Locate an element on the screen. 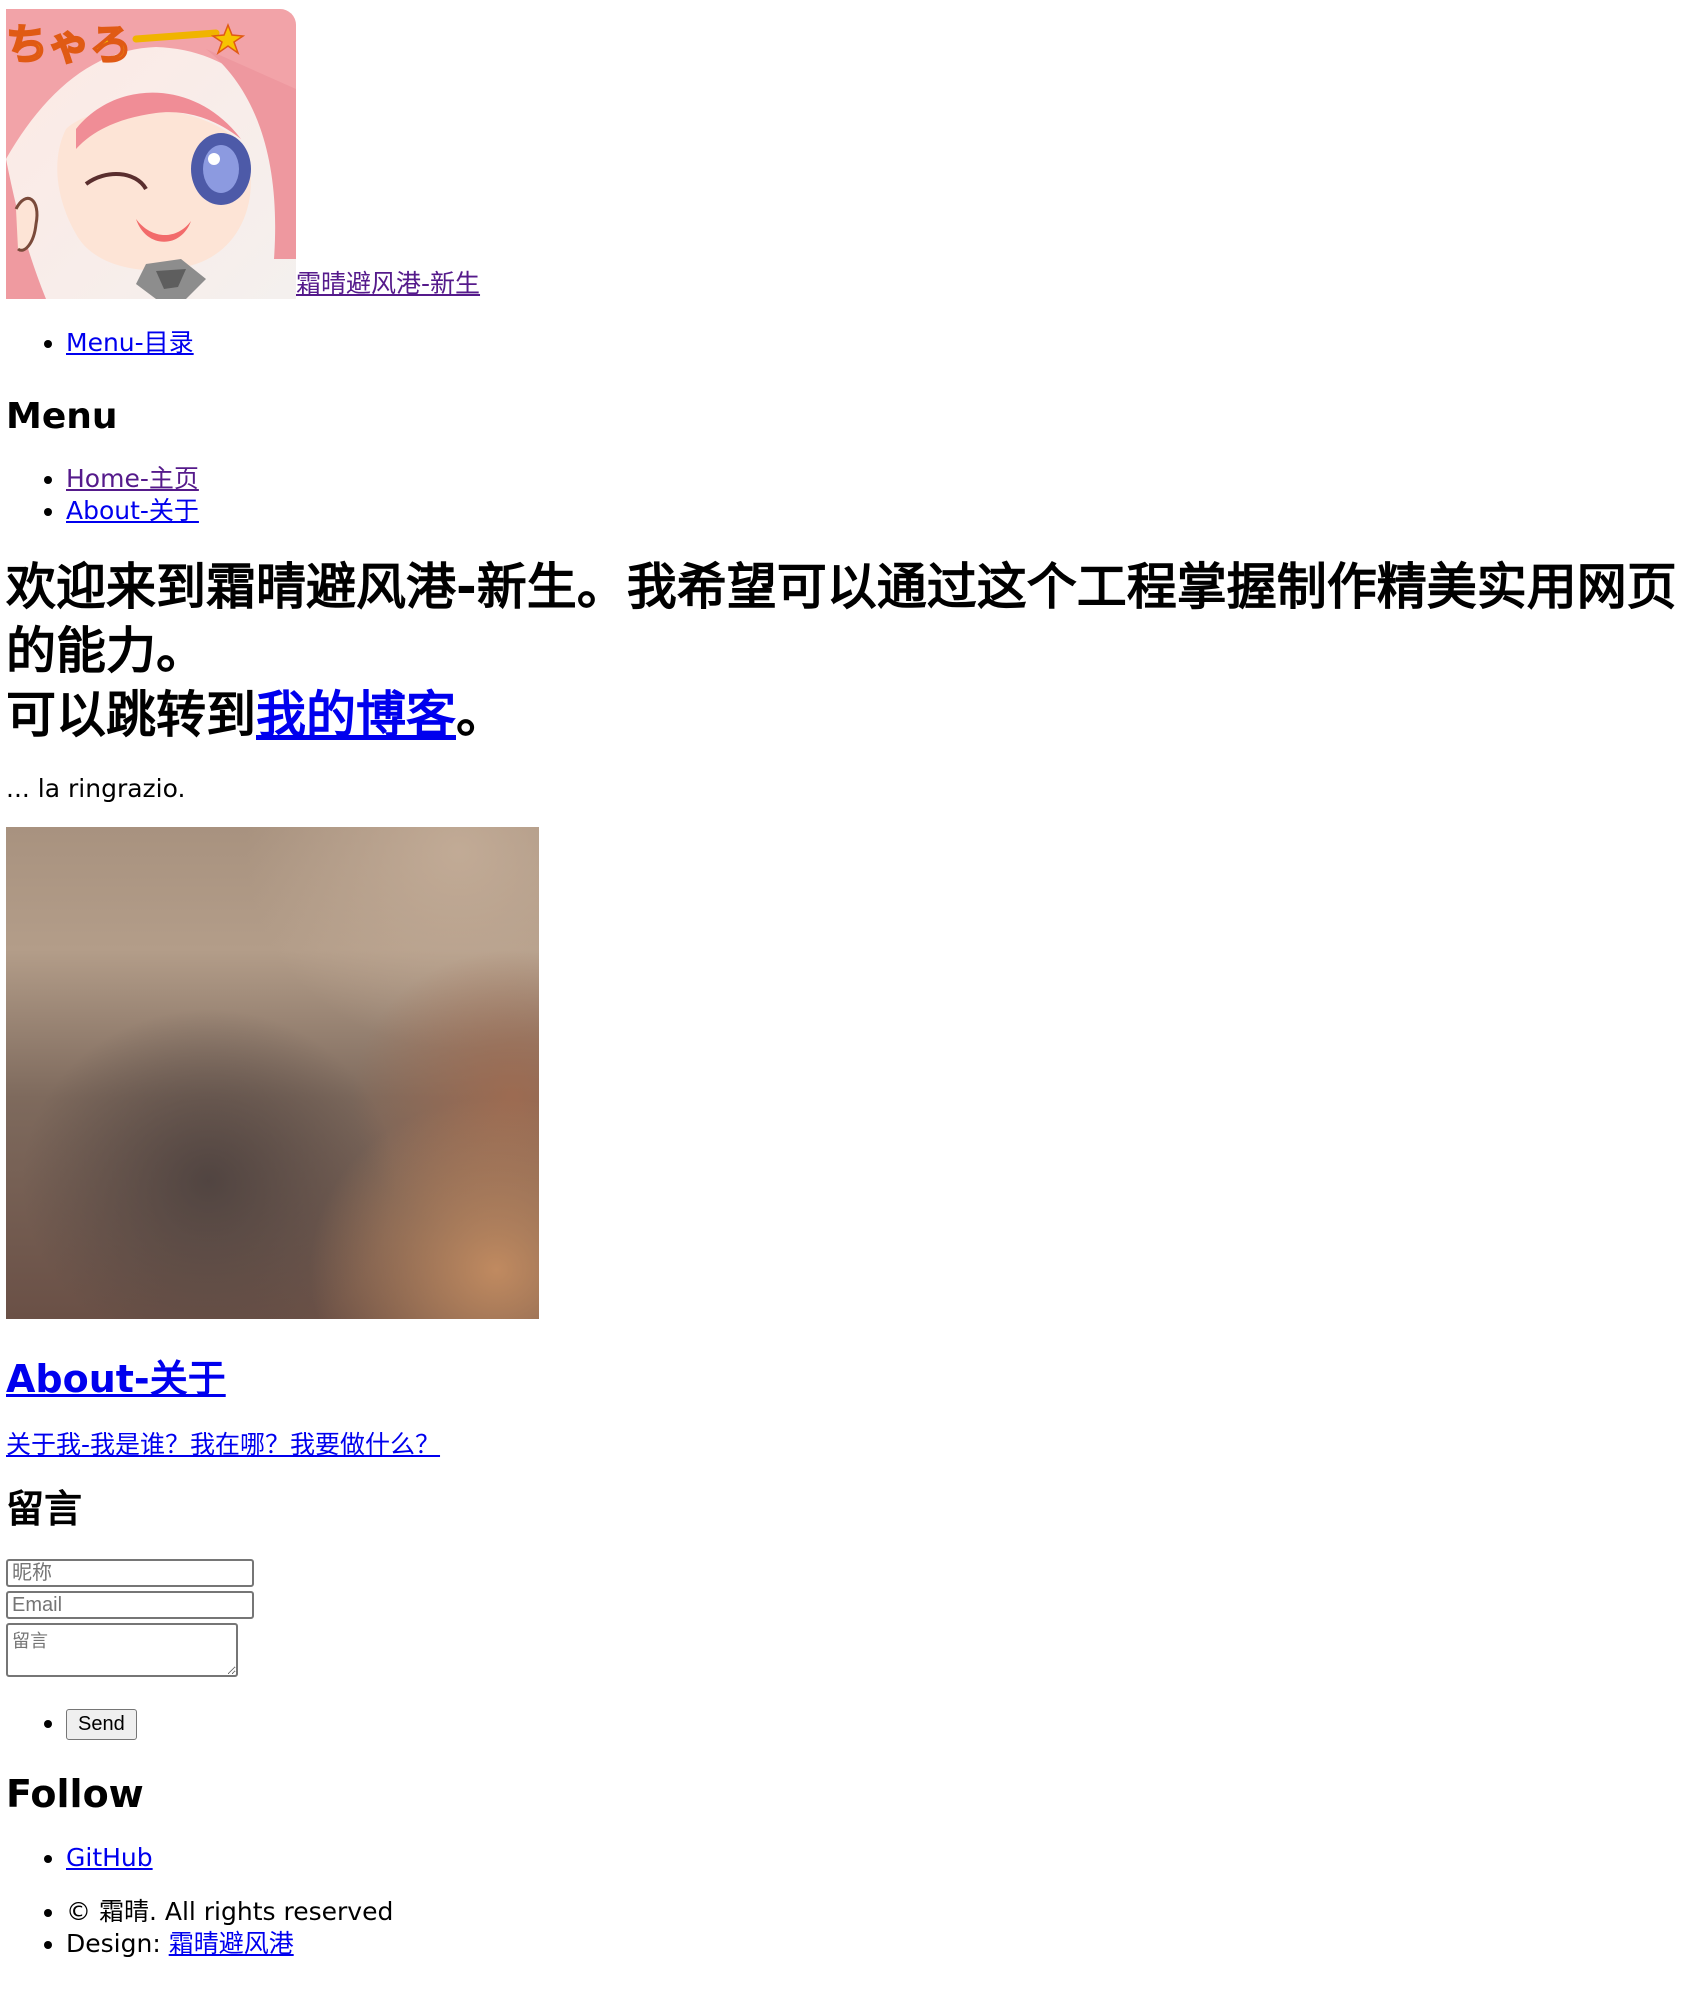  follow-list: GitHub is located at coordinates (847, 1858).